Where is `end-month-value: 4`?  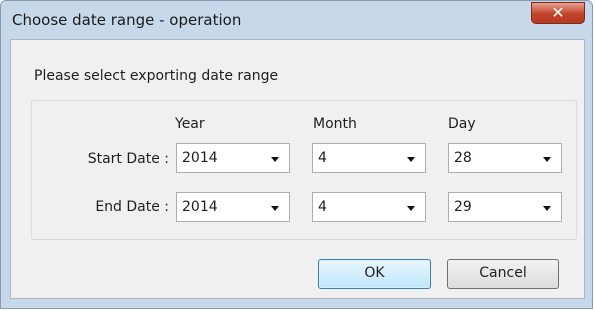
end-month-value: 4 is located at coordinates (322, 207).